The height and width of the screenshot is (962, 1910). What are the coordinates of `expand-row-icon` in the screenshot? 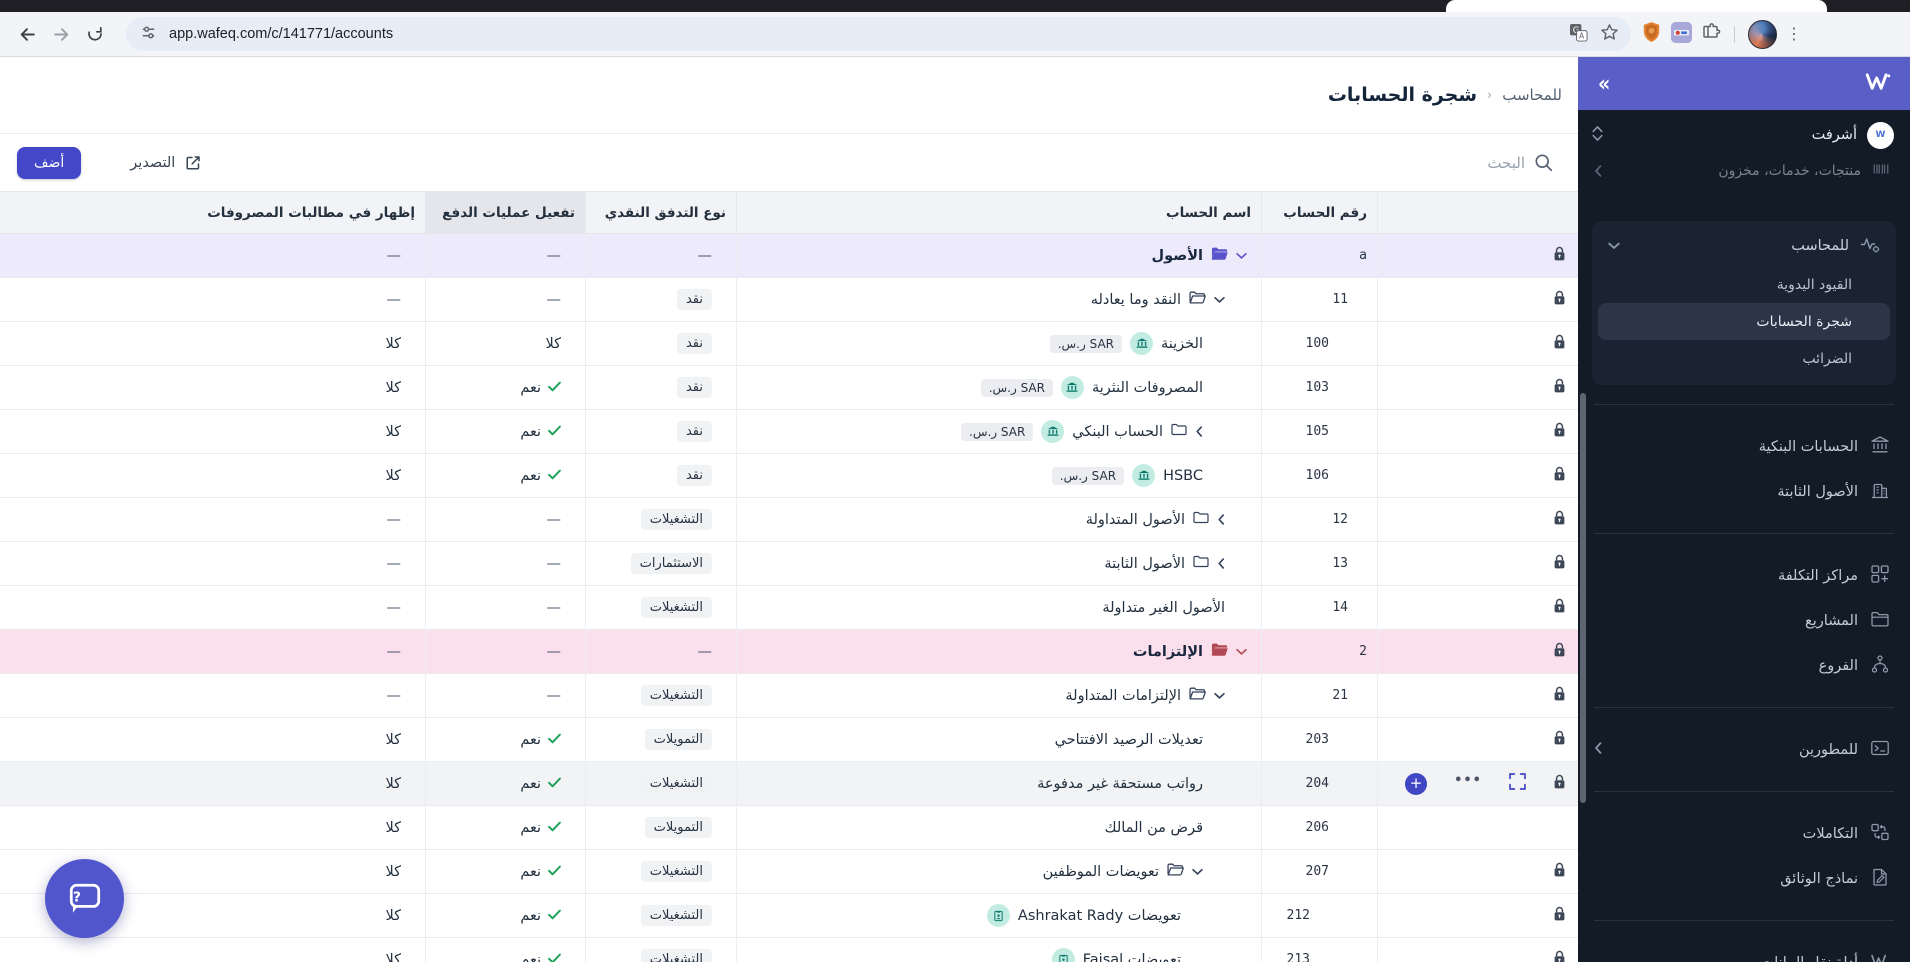 It's located at (1517, 783).